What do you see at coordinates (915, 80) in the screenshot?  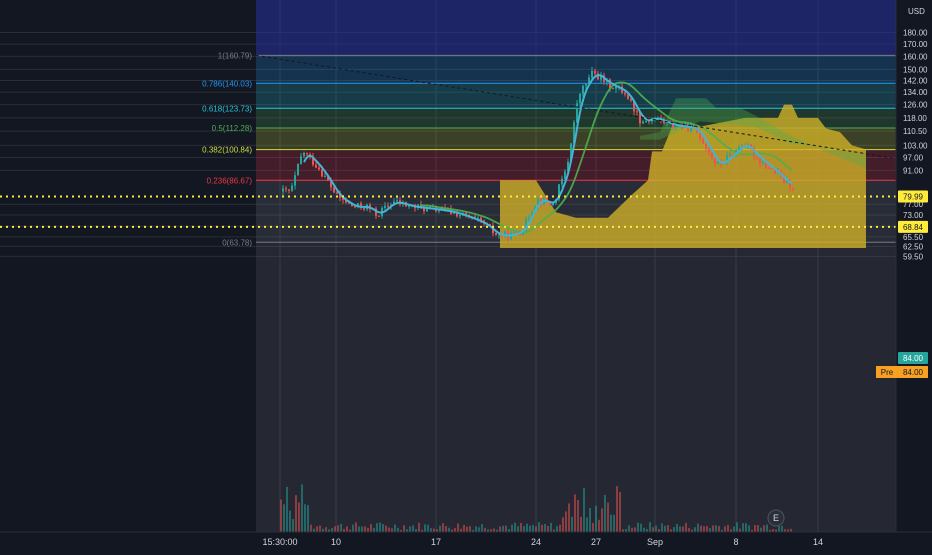 I see `price-tick-label: 142.00` at bounding box center [915, 80].